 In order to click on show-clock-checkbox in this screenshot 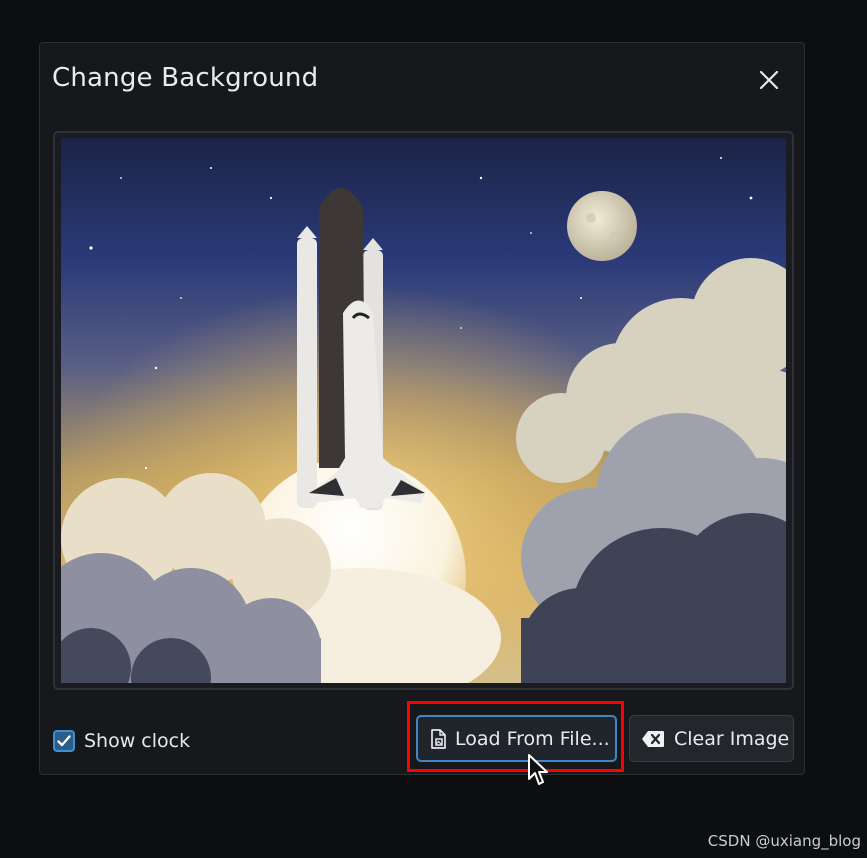, I will do `click(64, 741)`.